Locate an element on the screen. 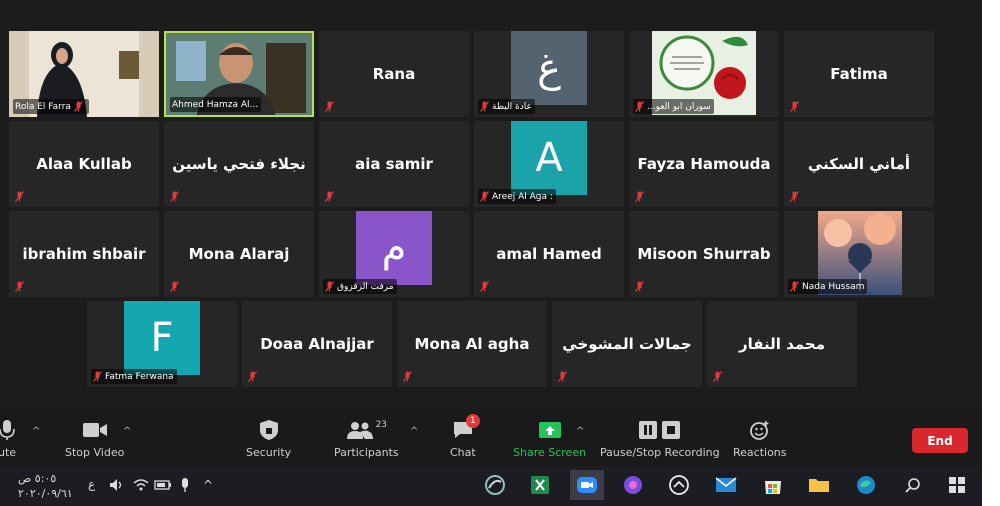 Image resolution: width=1000 pixels, height=506 pixels. participants-options-caret: ^ is located at coordinates (414, 431).